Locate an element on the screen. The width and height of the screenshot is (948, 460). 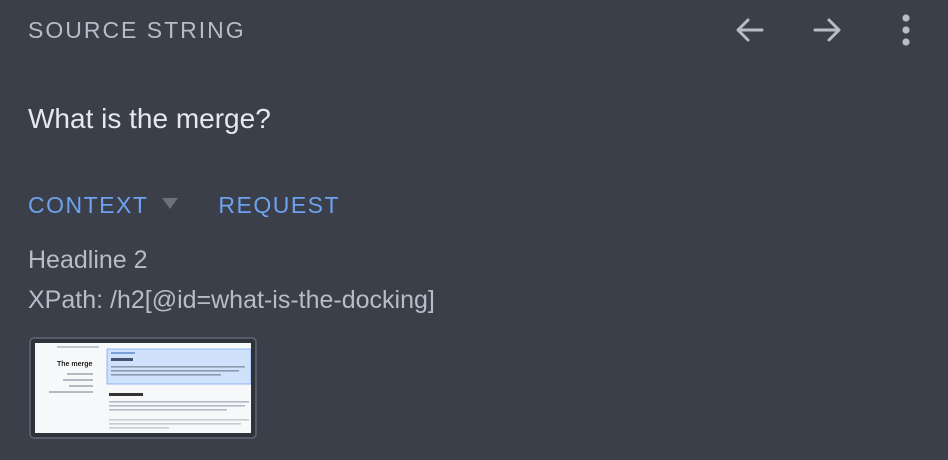
more-vertical-icon is located at coordinates (906, 30).